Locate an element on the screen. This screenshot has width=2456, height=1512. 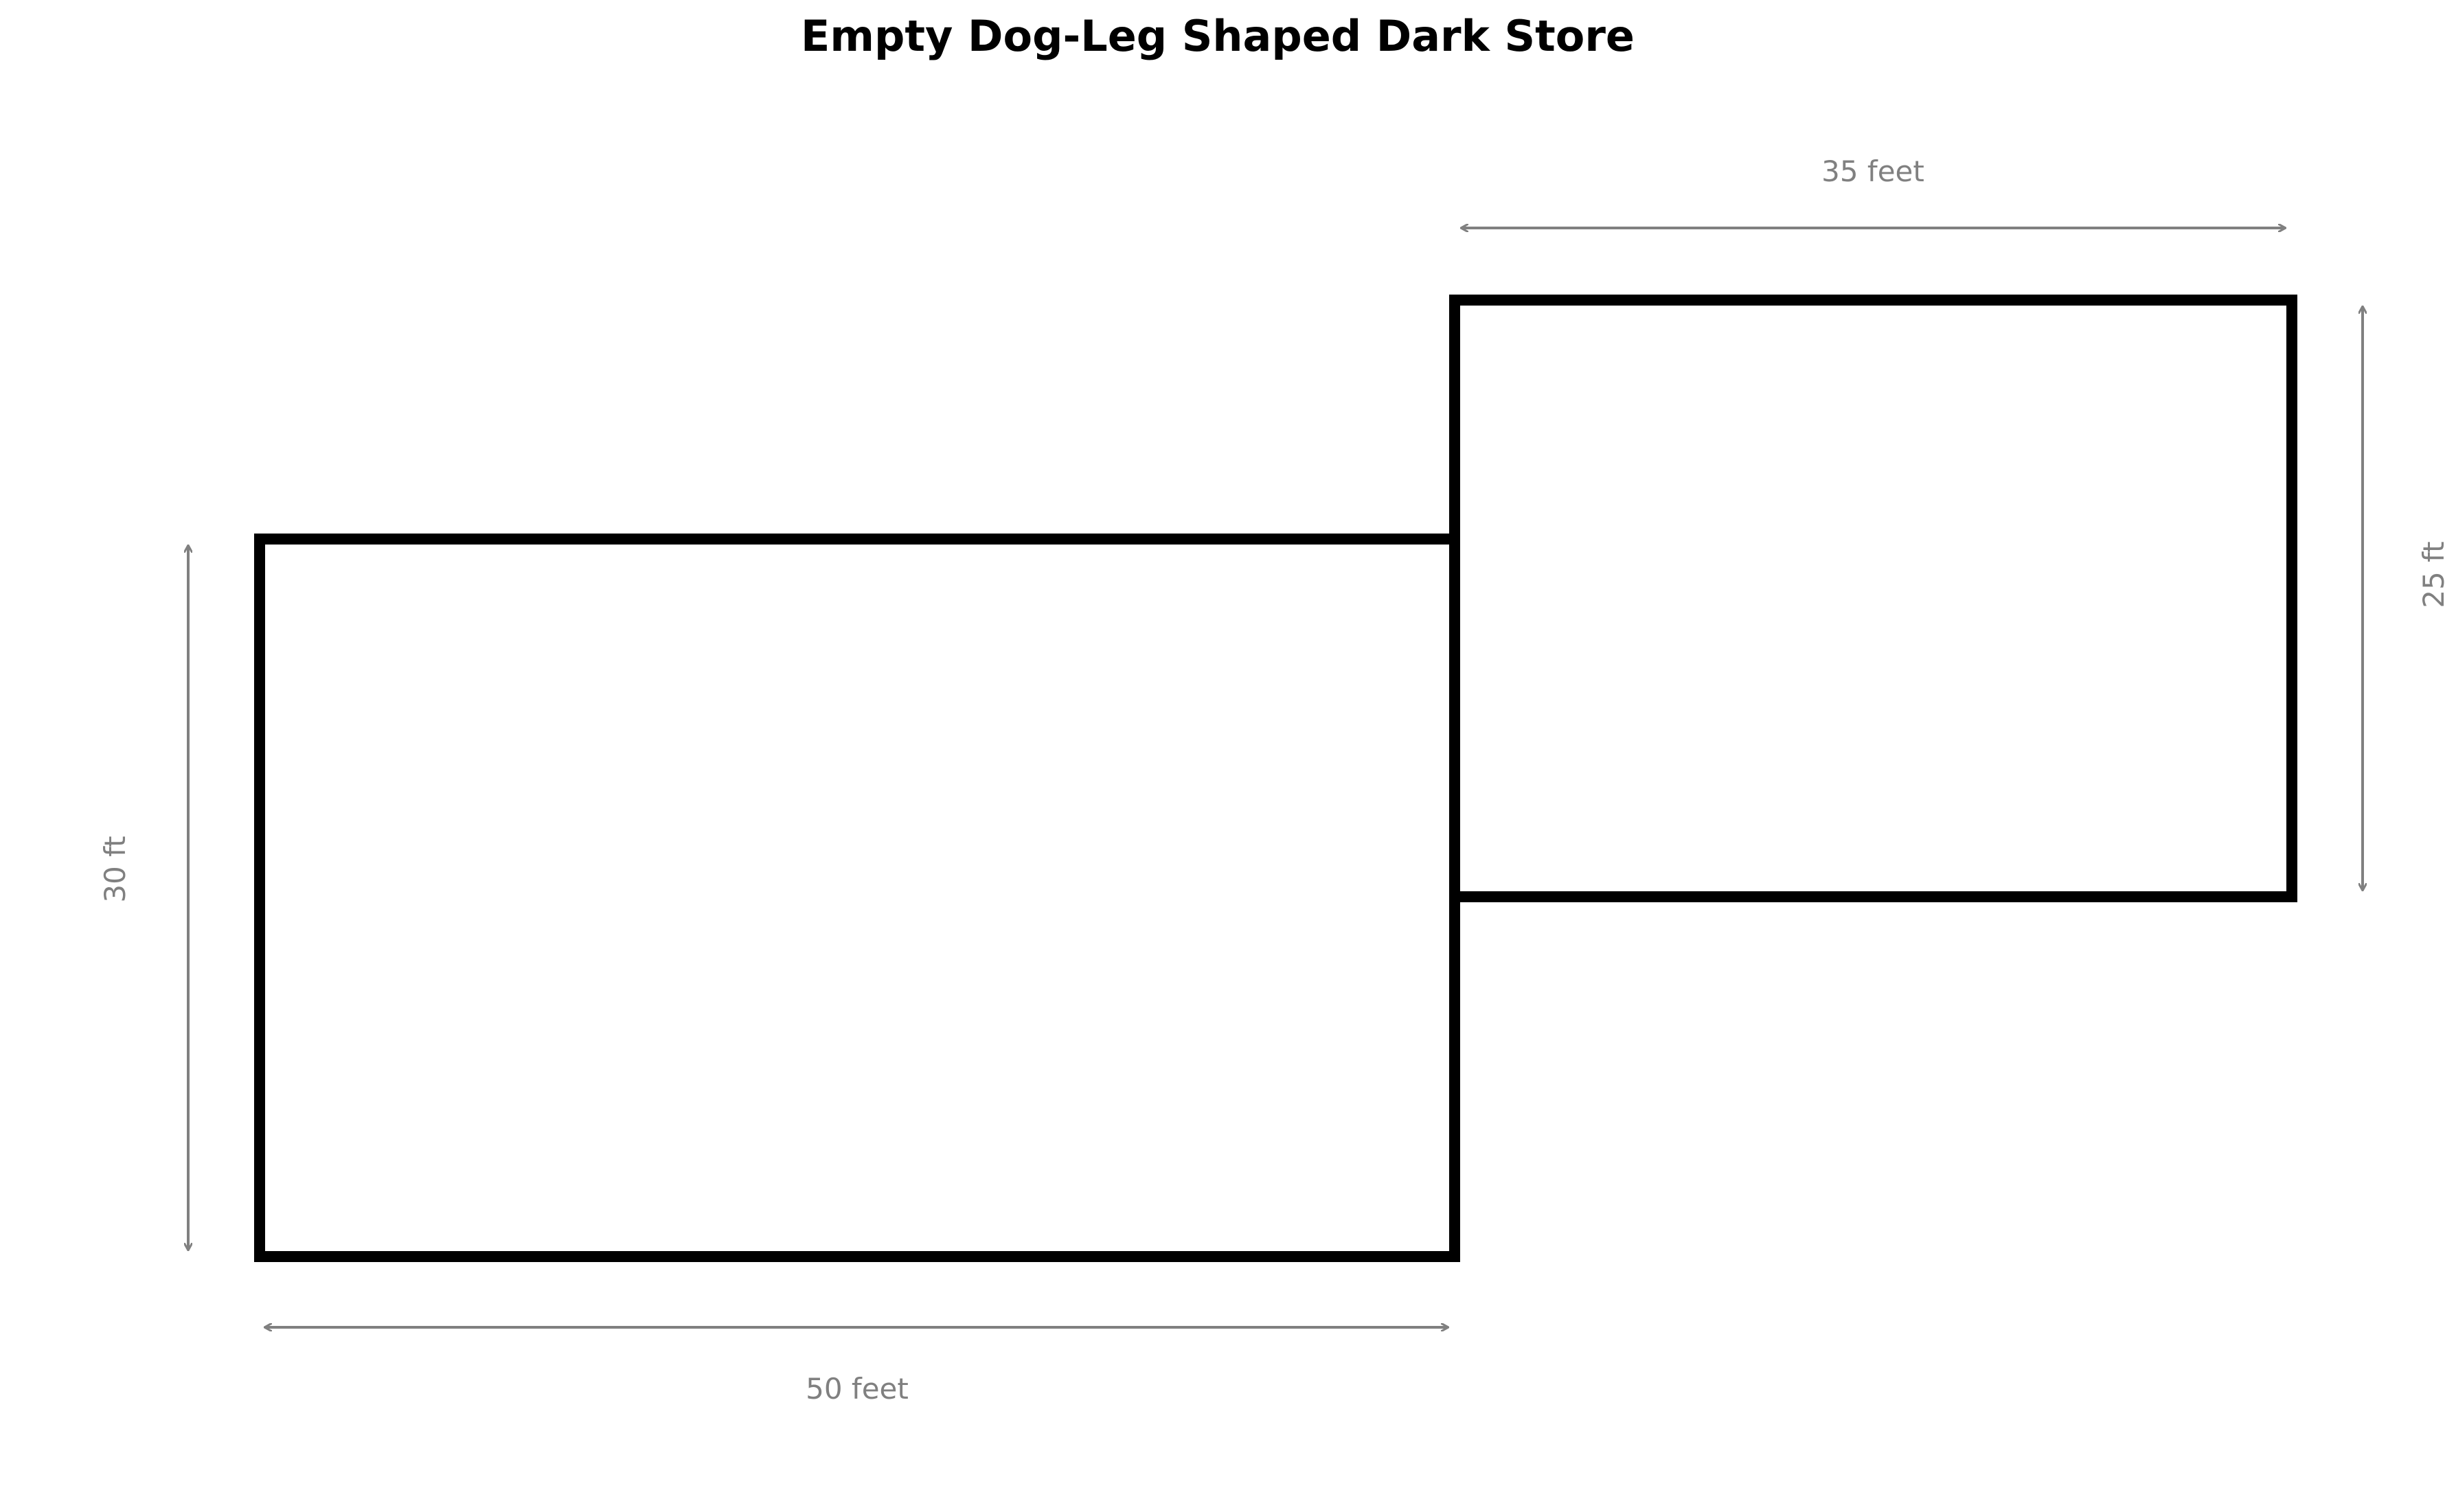
small-height-label: 25 ft is located at coordinates (2434, 574).